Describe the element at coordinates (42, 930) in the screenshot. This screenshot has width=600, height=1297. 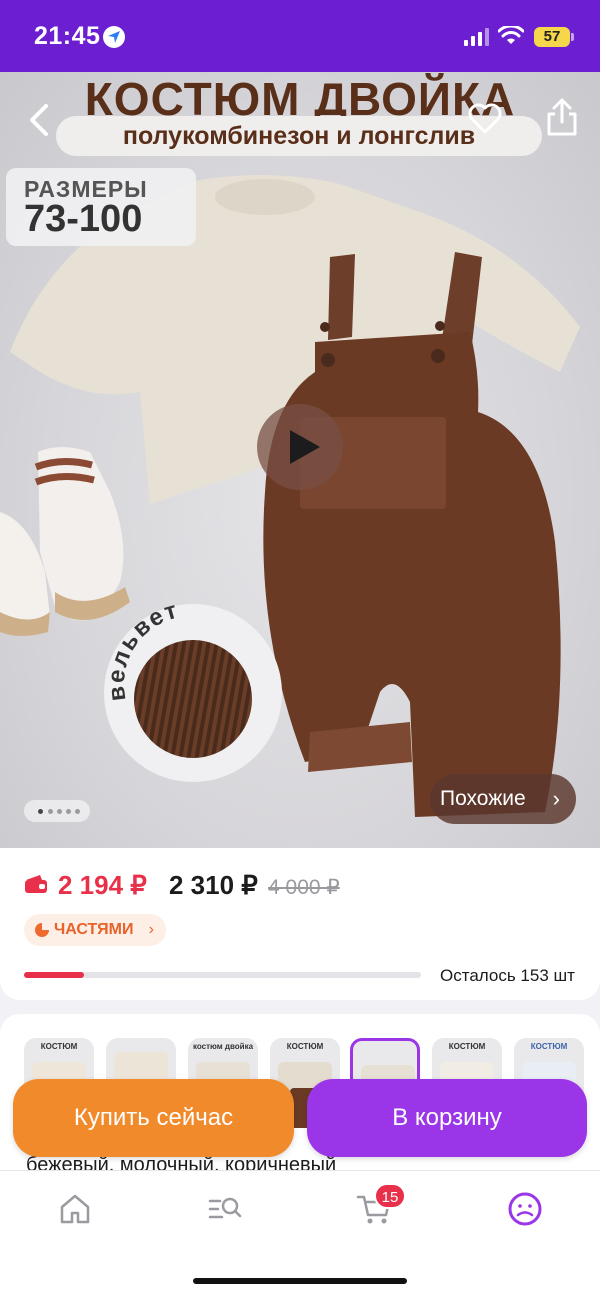
I see `installments-icon` at that location.